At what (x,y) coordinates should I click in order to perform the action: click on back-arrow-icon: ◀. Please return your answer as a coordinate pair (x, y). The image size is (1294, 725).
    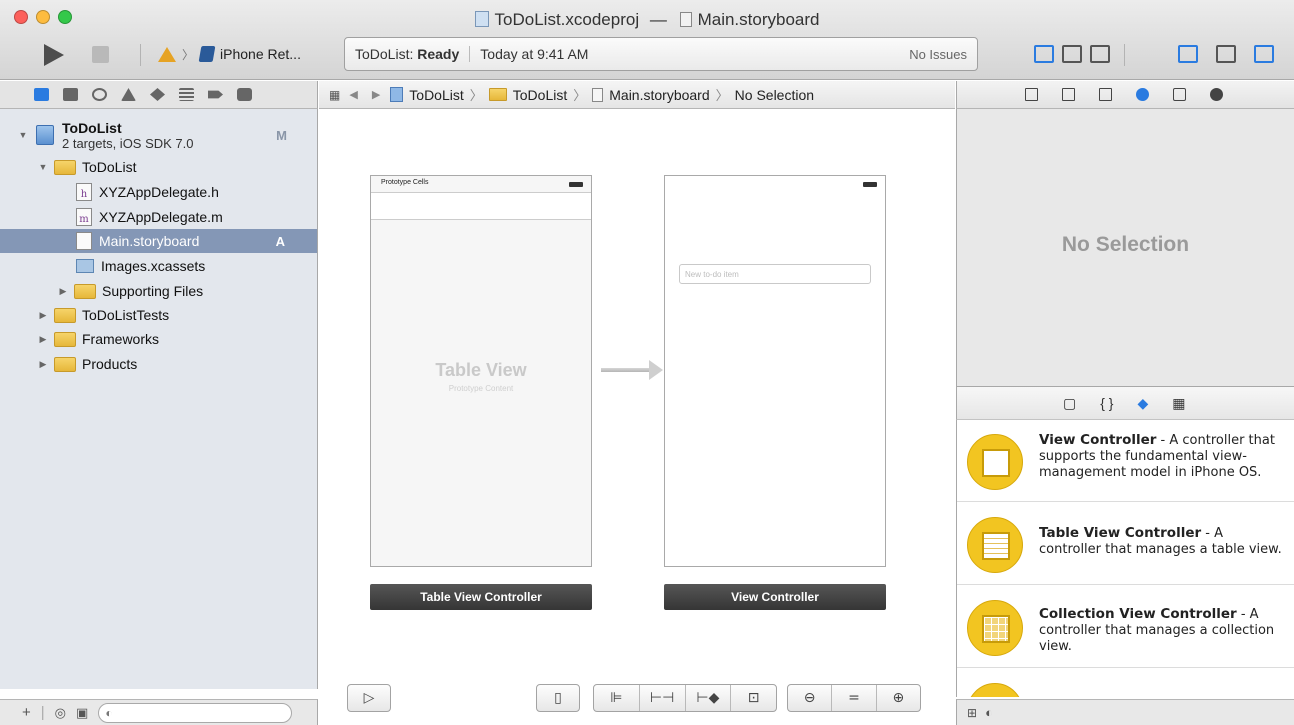
    Looking at the image, I should click on (353, 94).